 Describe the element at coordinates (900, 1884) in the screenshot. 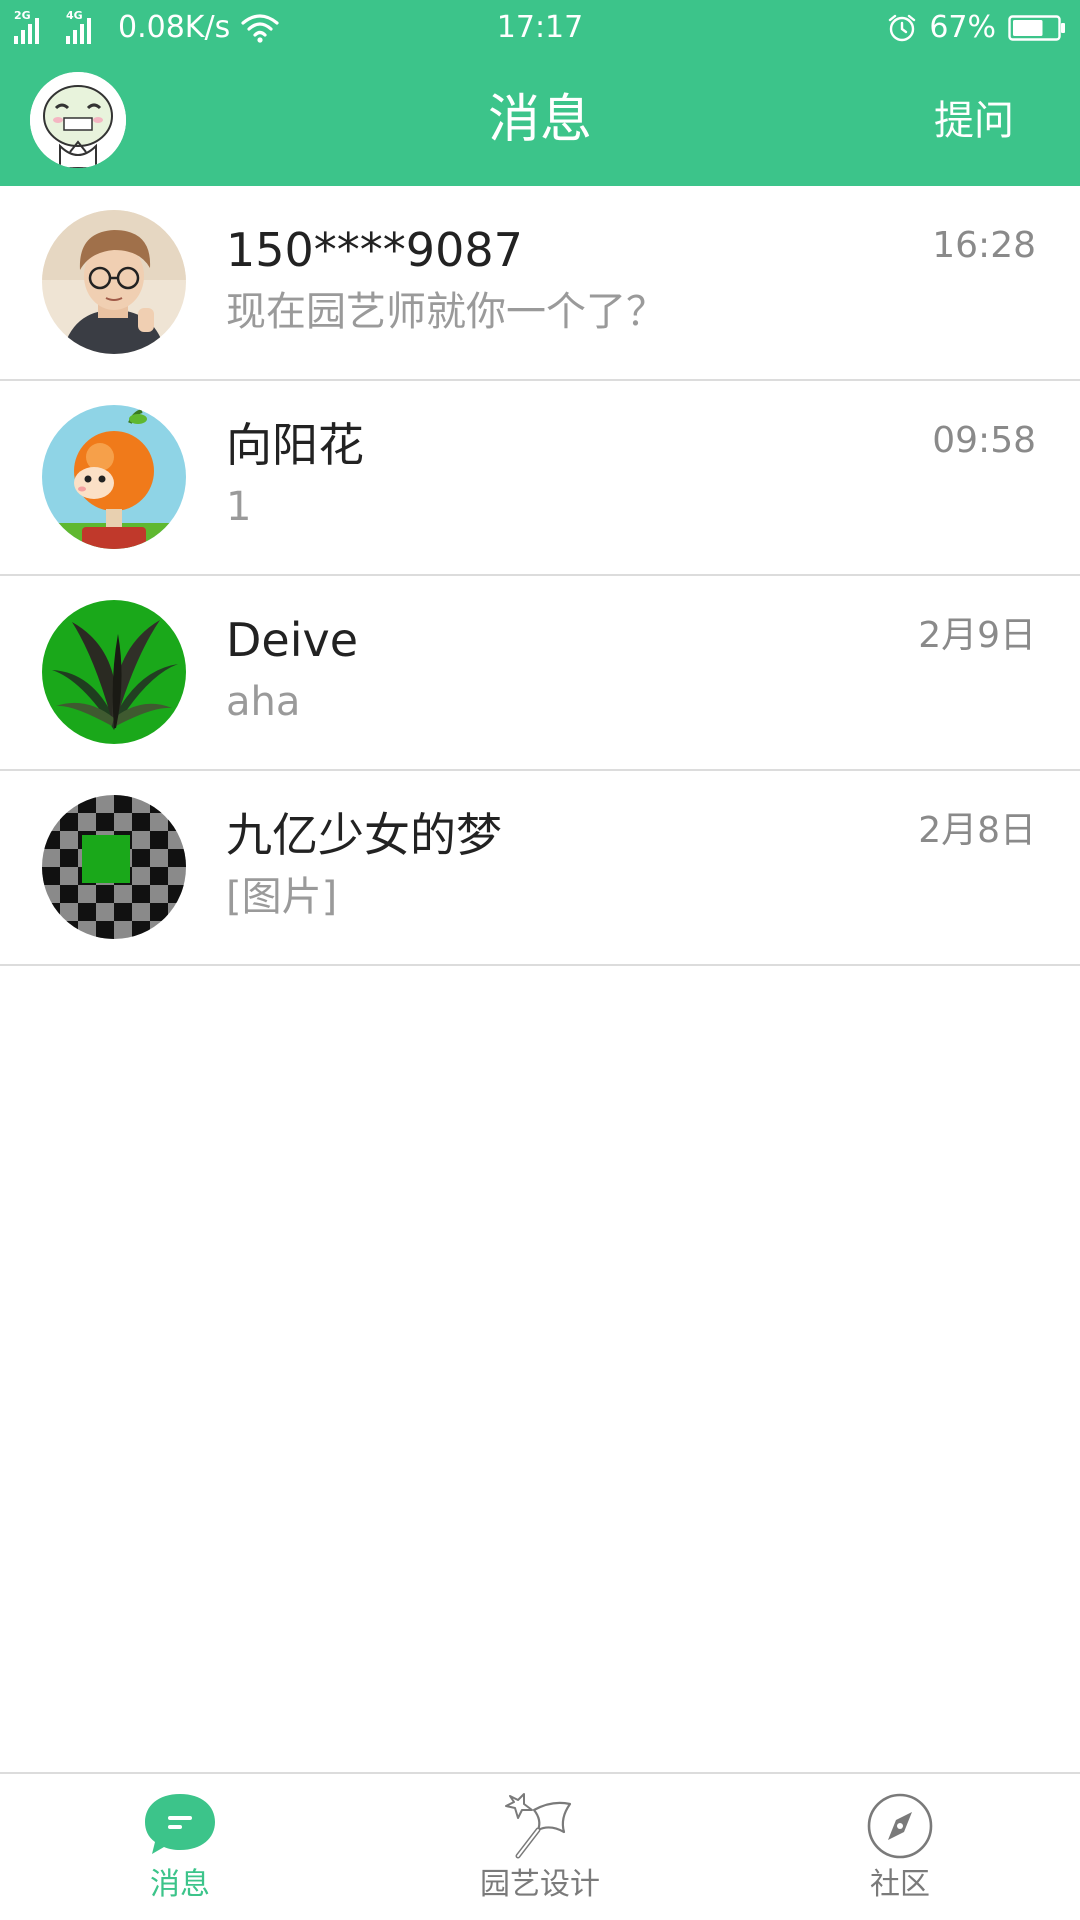

I see `tab-label: 社区` at that location.